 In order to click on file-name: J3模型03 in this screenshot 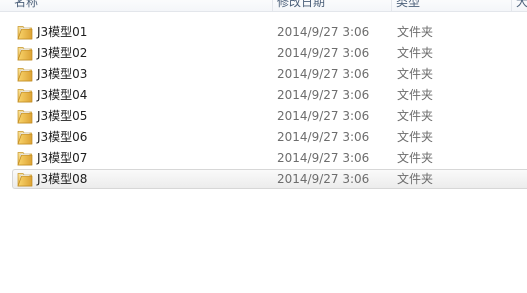, I will do `click(62, 74)`.